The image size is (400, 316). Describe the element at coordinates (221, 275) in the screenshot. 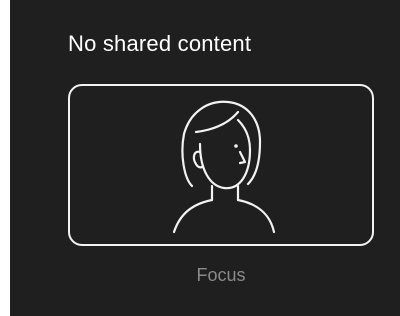

I see `focus-label: Focus` at that location.